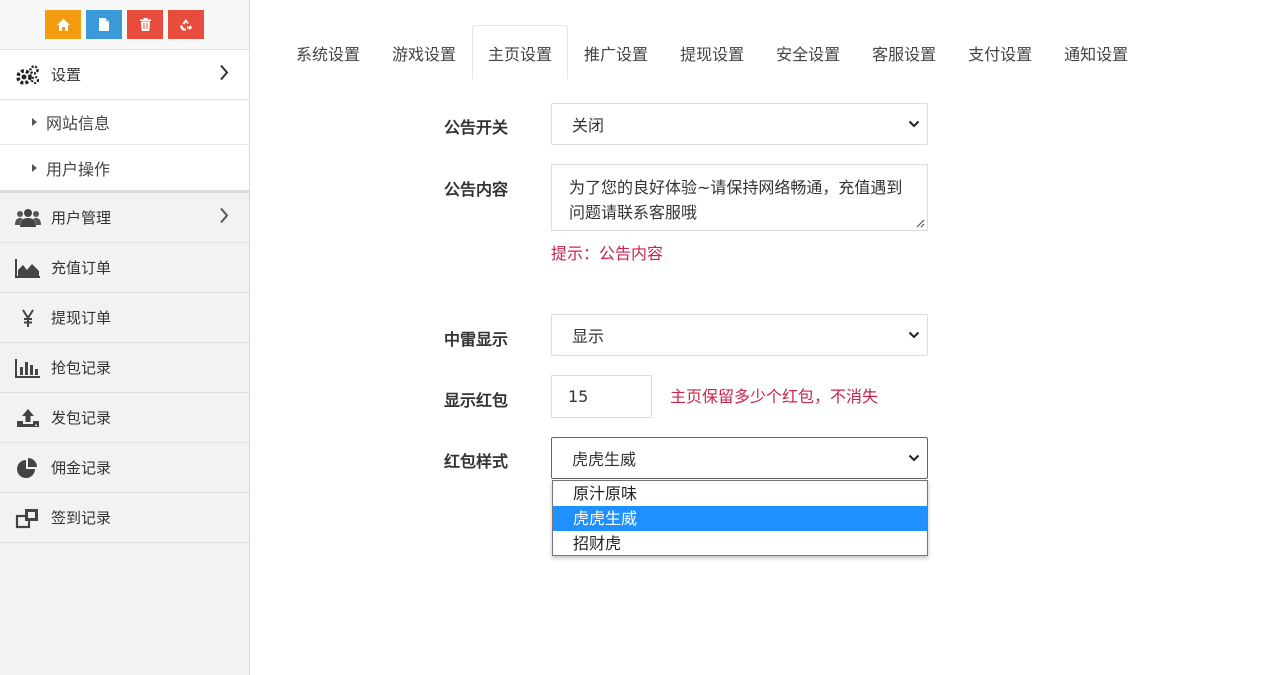 The image size is (1278, 675). Describe the element at coordinates (81, 468) in the screenshot. I see `sidebar-item-label: 佣金记录` at that location.